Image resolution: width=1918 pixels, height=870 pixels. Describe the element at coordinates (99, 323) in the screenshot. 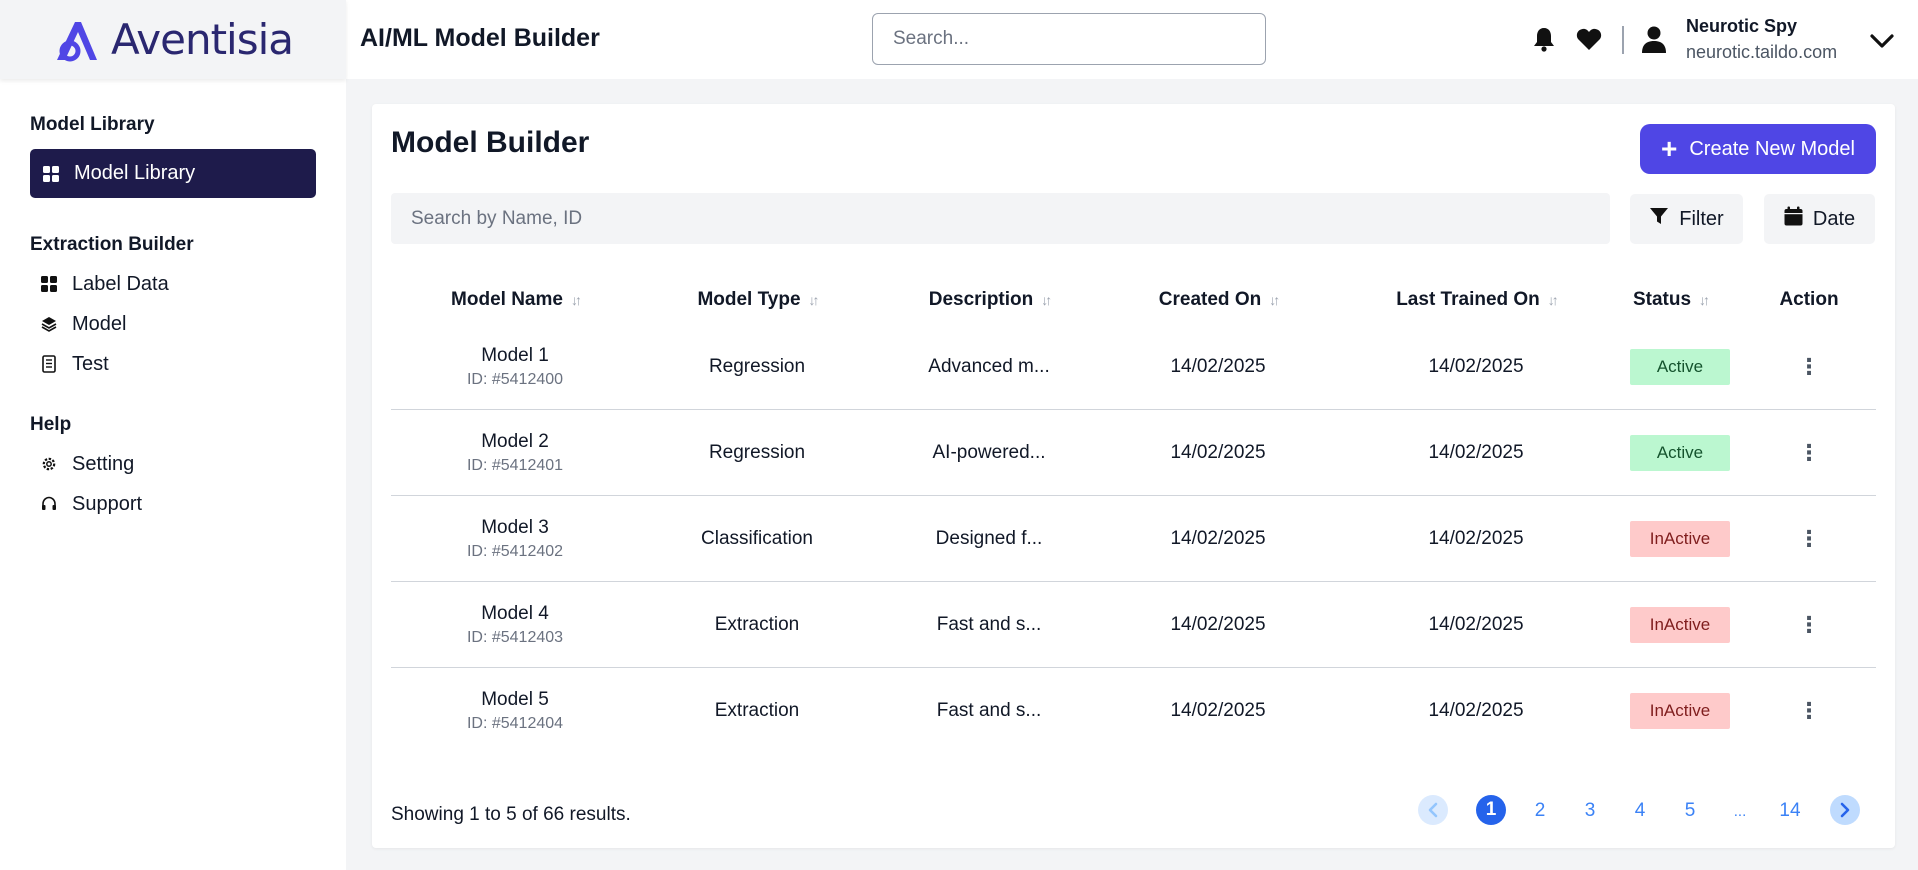

I see `sidebar-item-label: Model` at that location.